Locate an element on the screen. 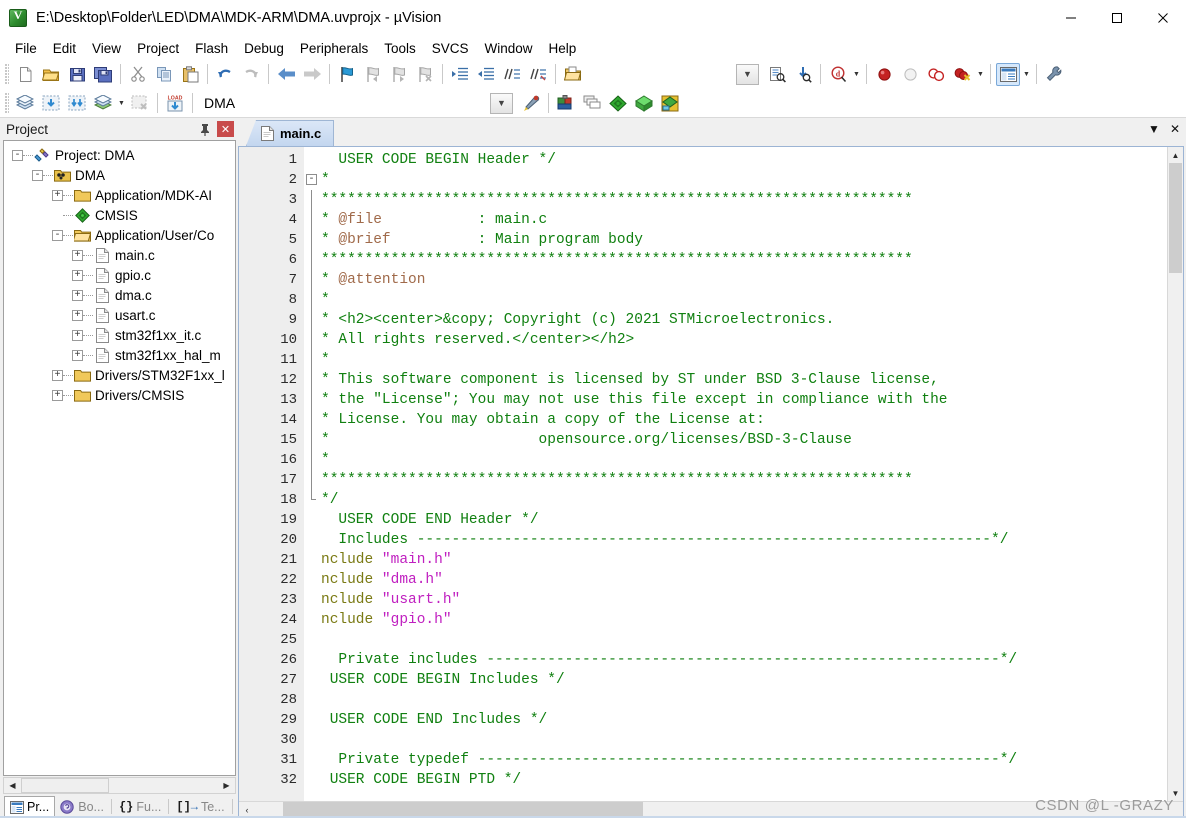 The width and height of the screenshot is (1186, 818). code-fold-column: - is located at coordinates (312, 474).